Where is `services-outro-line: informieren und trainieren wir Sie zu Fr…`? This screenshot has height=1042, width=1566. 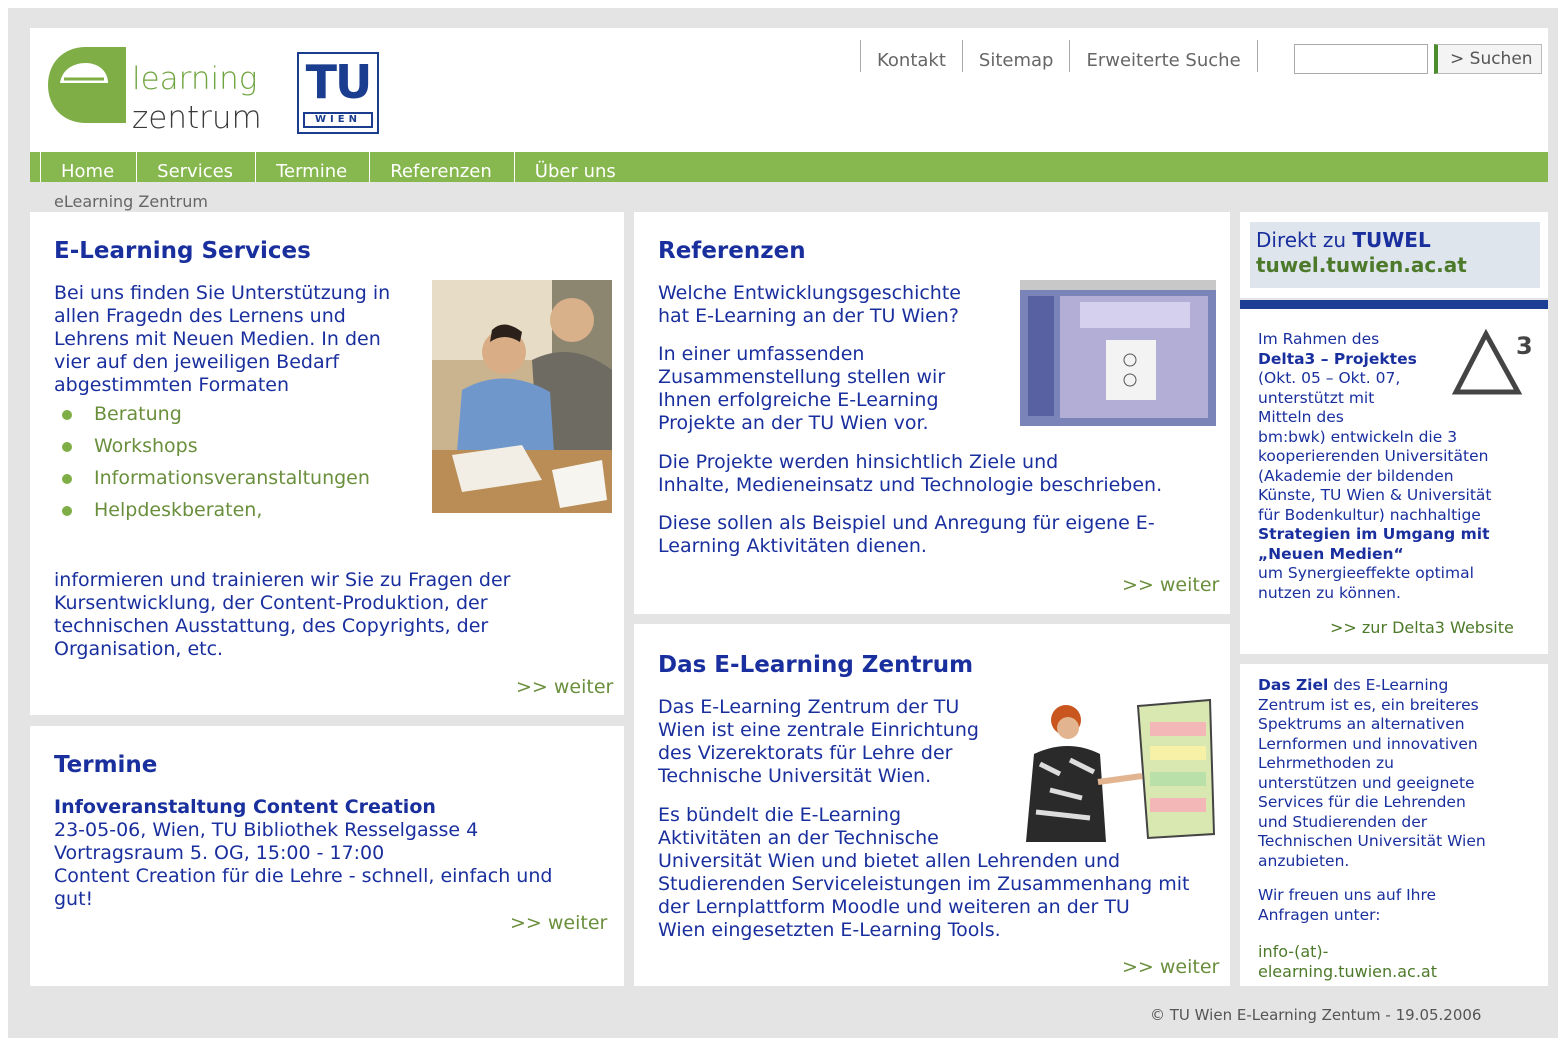 services-outro-line: informieren und trainieren wir Sie zu Fr… is located at coordinates (282, 580).